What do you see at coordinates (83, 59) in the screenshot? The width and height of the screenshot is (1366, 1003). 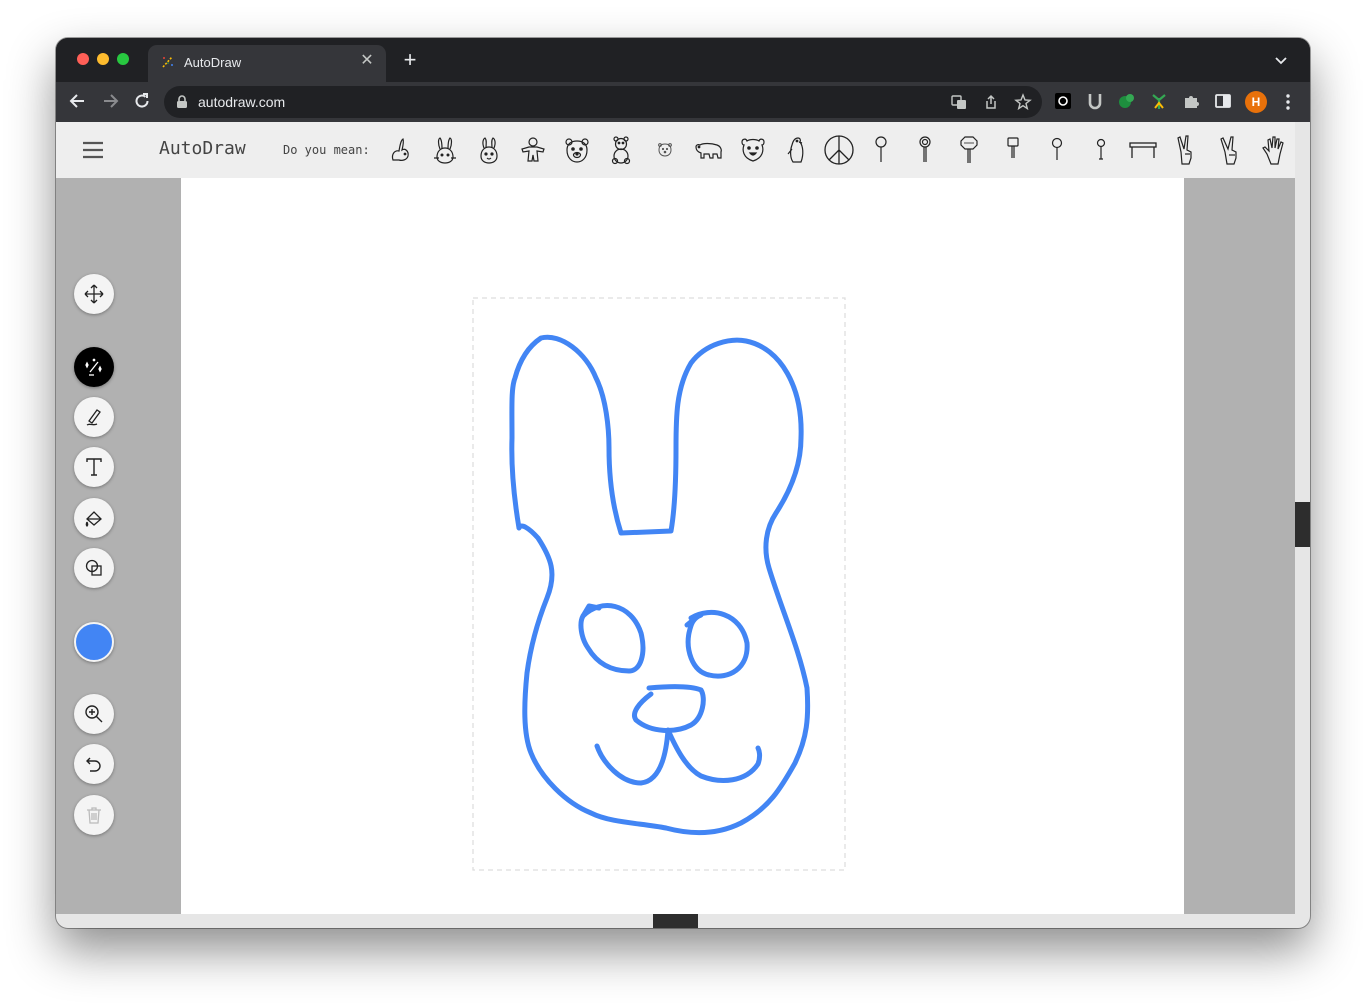 I see `close-window-button` at bounding box center [83, 59].